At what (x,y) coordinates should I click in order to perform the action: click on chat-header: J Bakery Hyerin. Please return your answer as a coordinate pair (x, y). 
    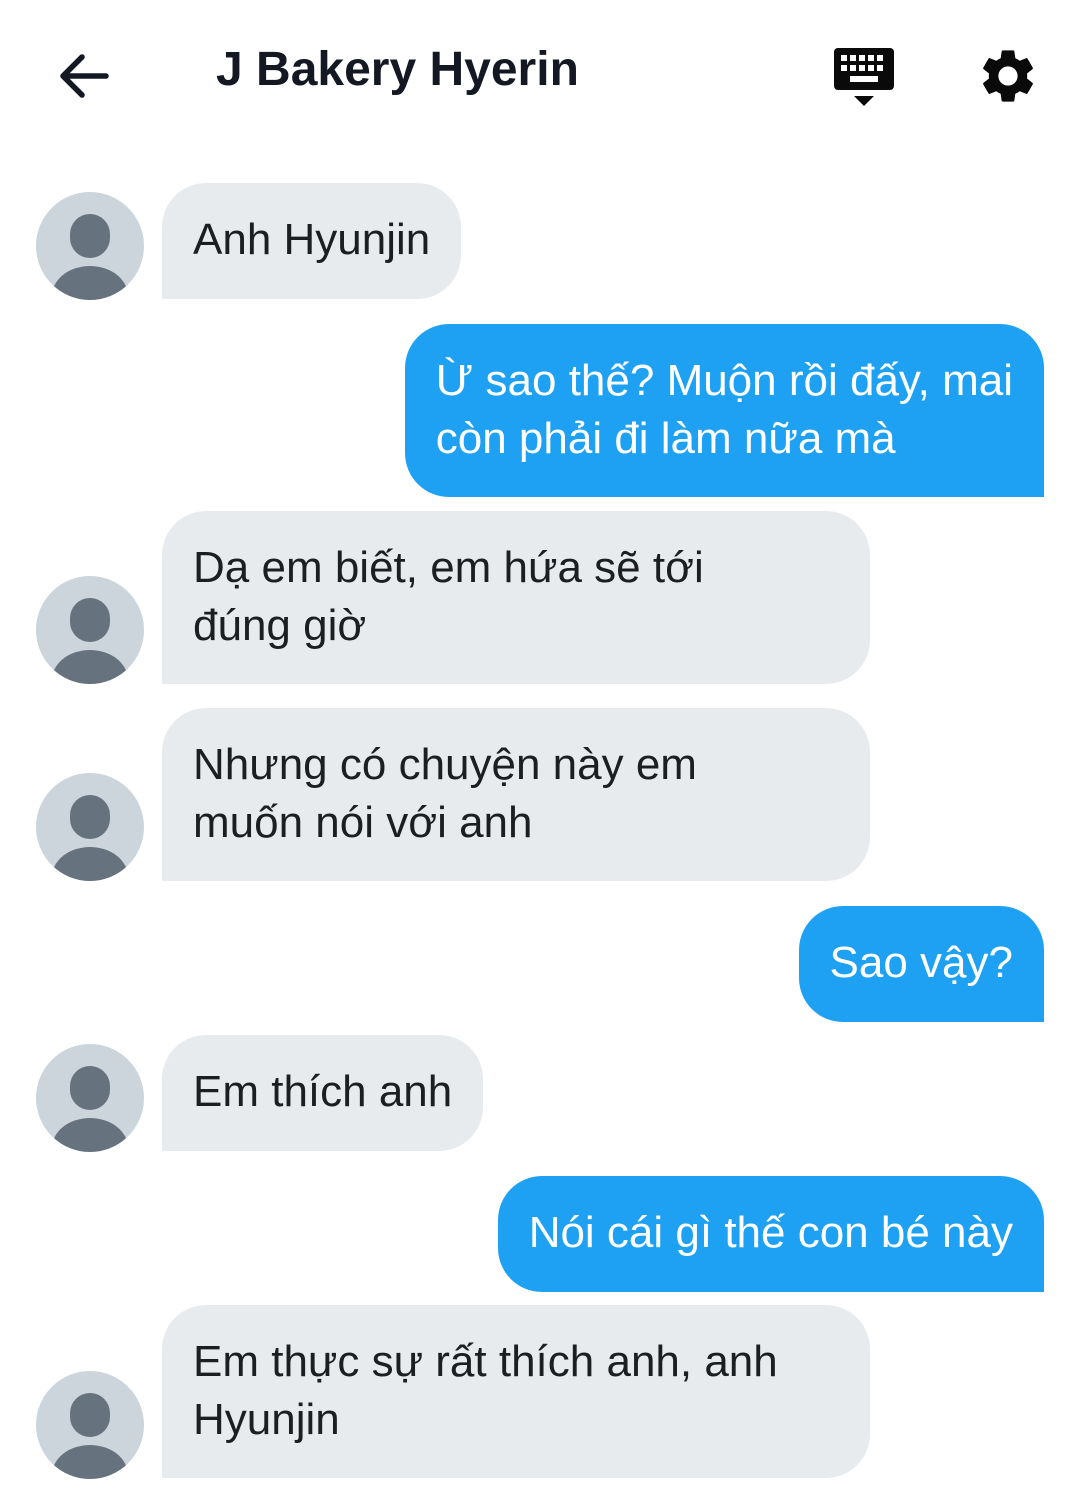
    Looking at the image, I should click on (540, 75).